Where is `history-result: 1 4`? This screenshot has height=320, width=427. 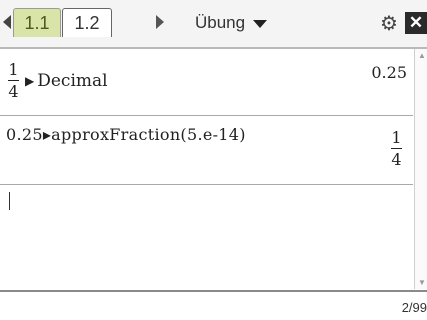
history-result: 1 4 is located at coordinates (398, 148).